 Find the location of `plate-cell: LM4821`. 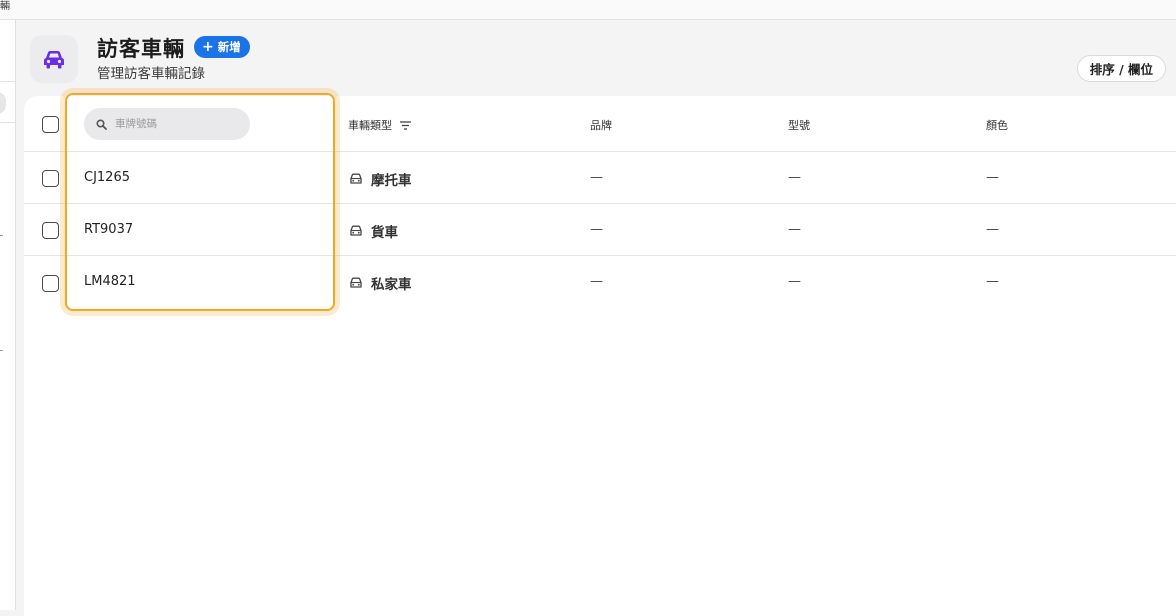

plate-cell: LM4821 is located at coordinates (110, 281).